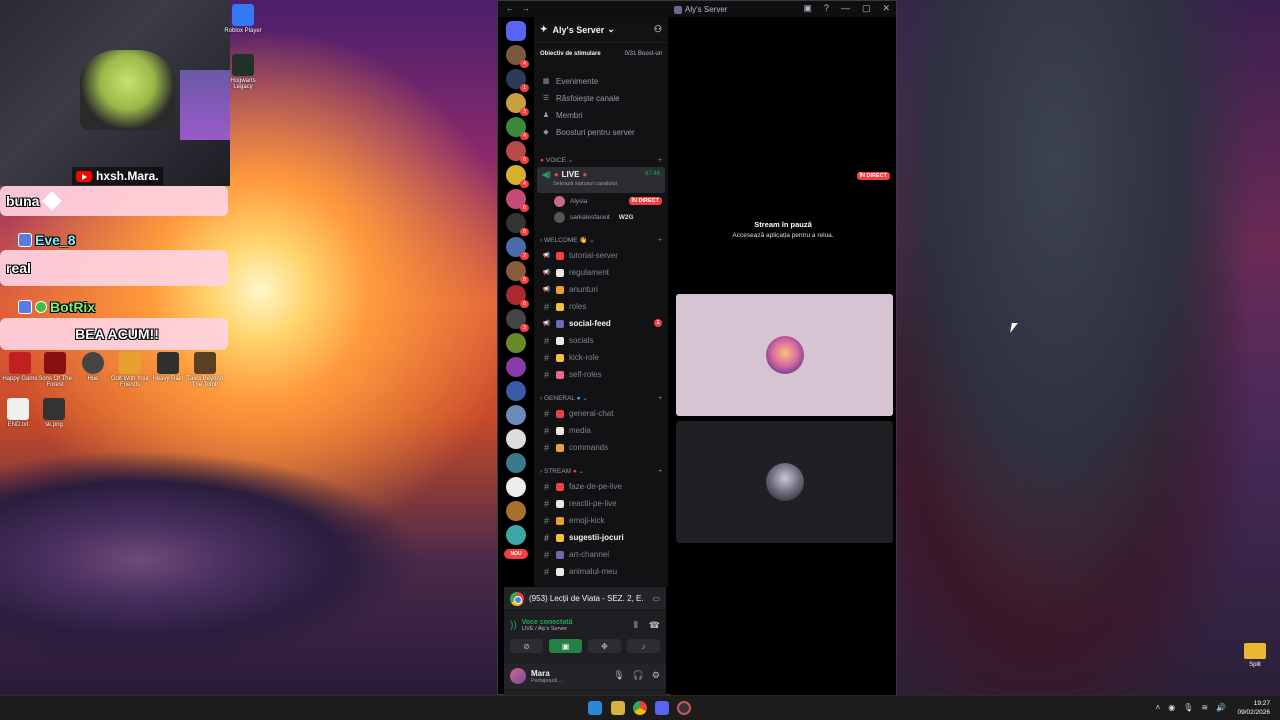  I want to click on menu-server-boosts: ◆ Boosturi pentru server, so click(601, 132).